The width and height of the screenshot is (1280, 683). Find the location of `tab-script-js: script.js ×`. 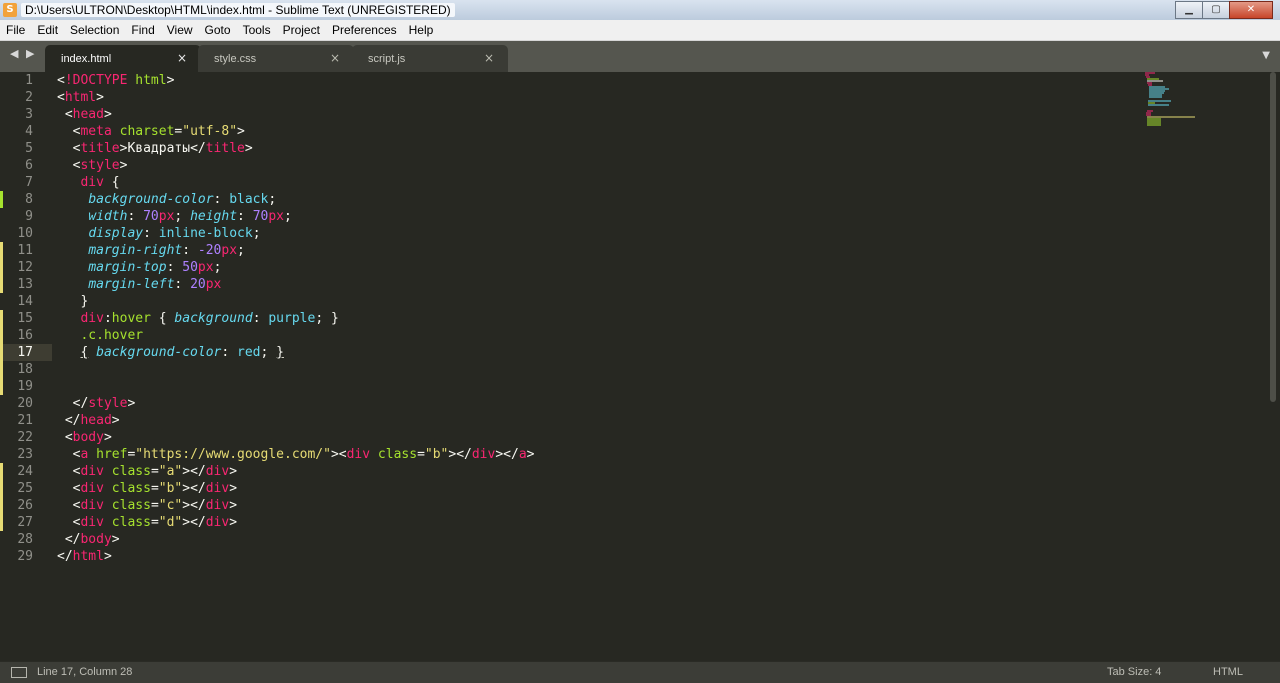

tab-script-js: script.js × is located at coordinates (430, 58).